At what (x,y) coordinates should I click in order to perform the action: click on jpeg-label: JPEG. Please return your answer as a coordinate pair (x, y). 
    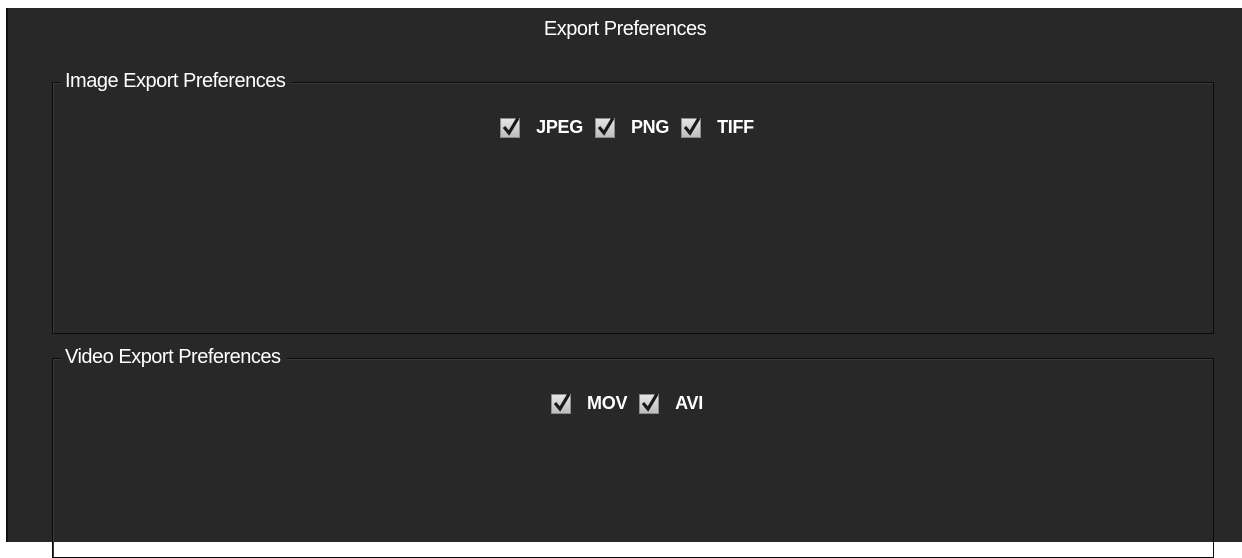
    Looking at the image, I should click on (559, 127).